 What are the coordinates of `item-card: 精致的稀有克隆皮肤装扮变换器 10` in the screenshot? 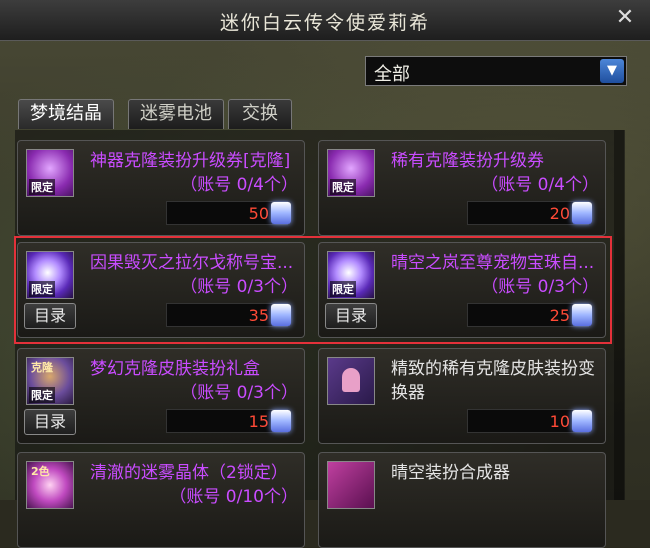 It's located at (462, 396).